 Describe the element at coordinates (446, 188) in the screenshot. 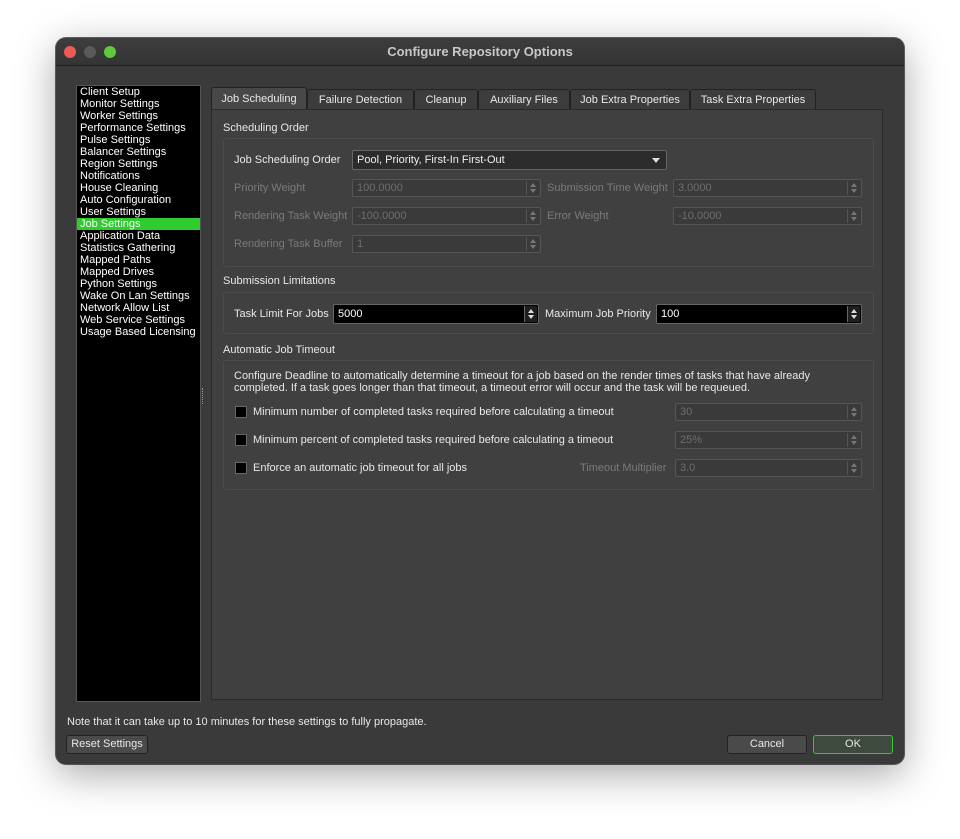

I see `priority-weight-spinbox: 100.0000` at that location.